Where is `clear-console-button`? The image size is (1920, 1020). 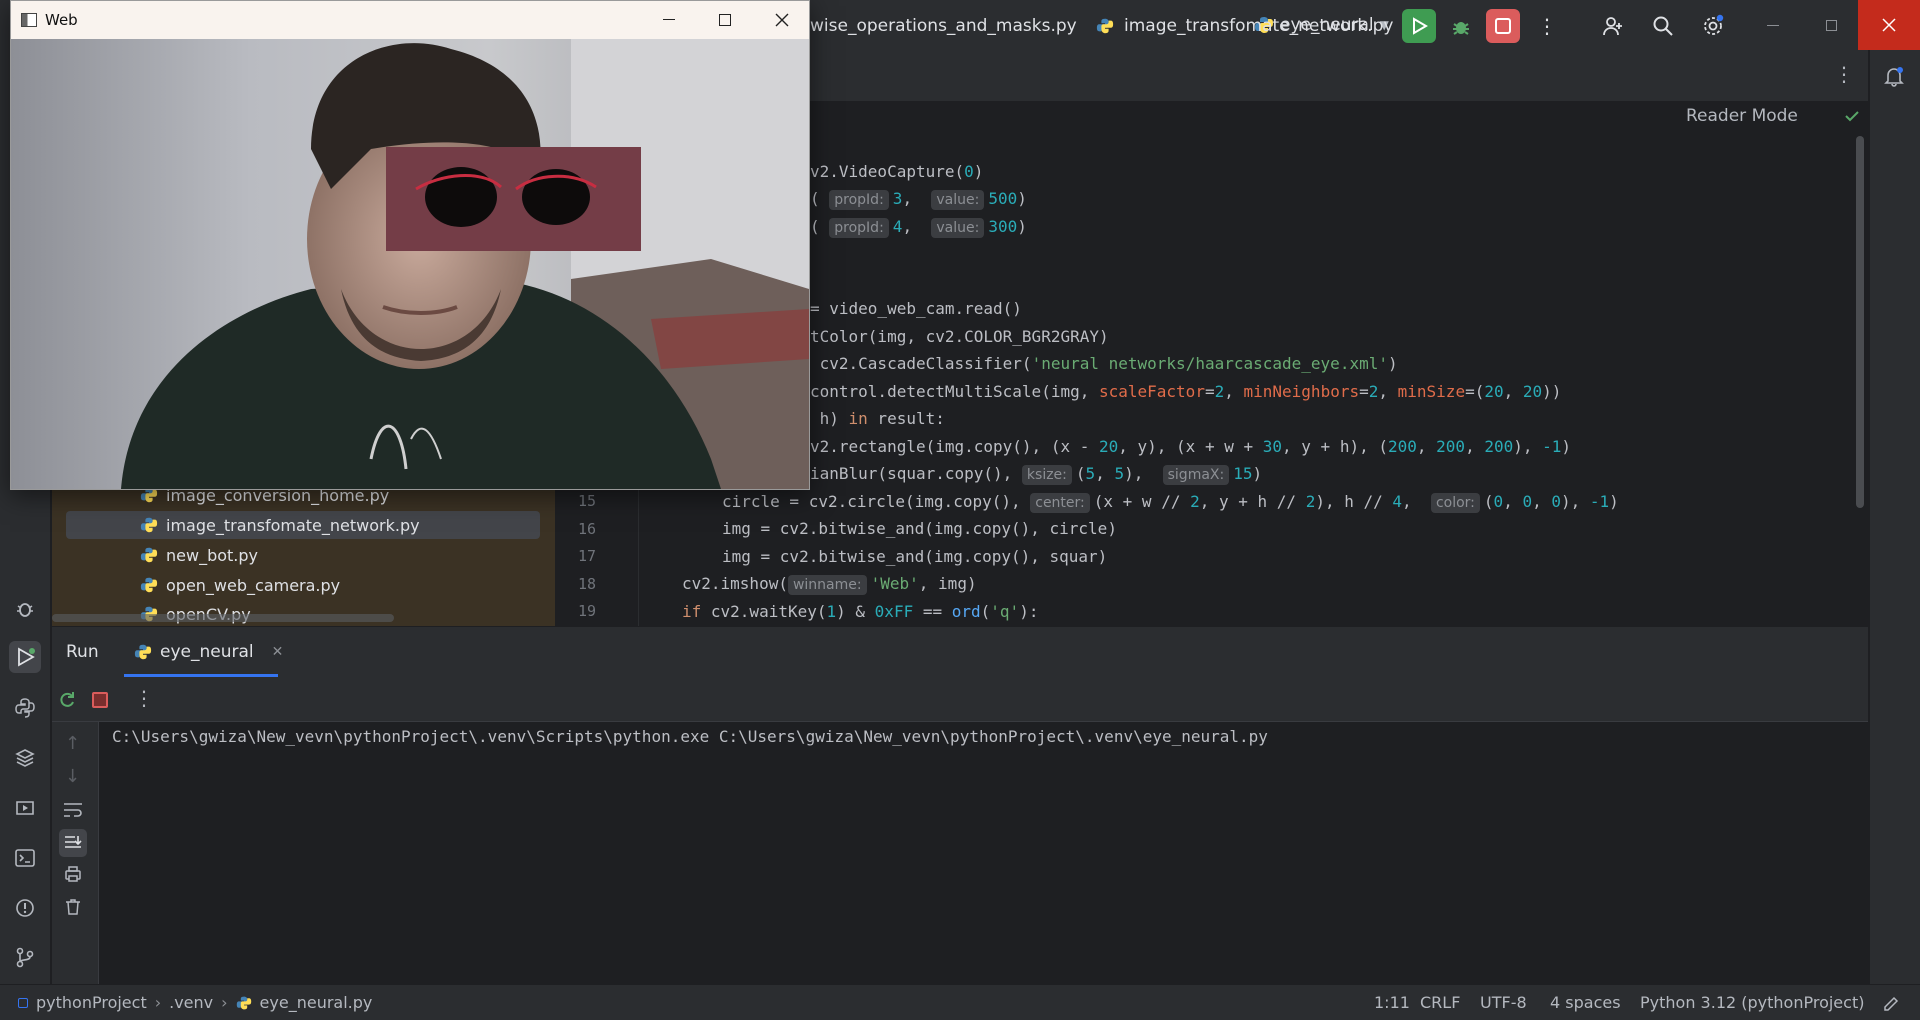
clear-console-button is located at coordinates (73, 909).